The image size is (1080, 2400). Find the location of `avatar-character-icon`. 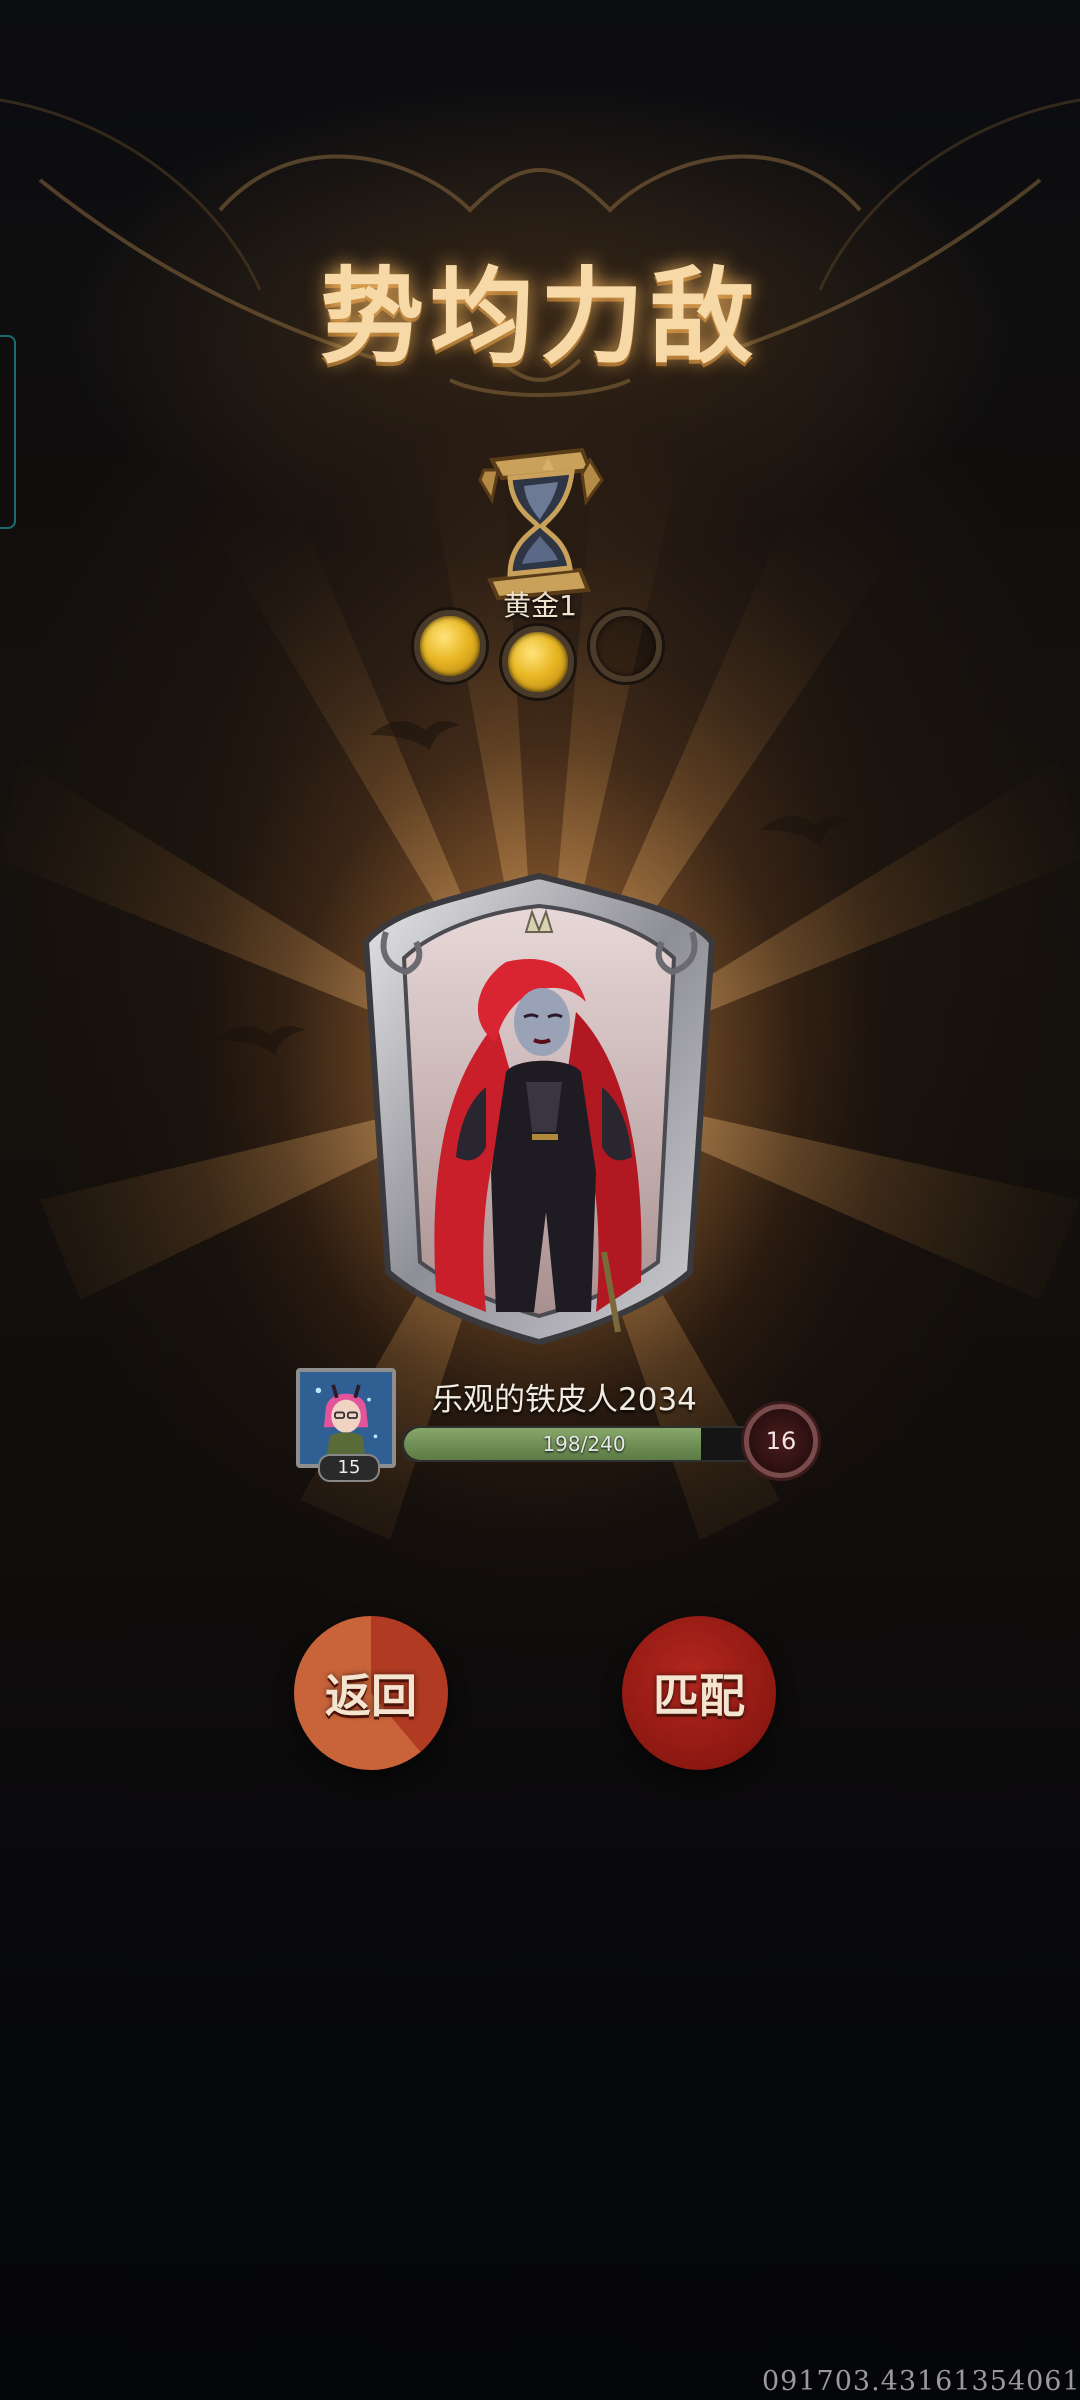

avatar-character-icon is located at coordinates (346, 1418).